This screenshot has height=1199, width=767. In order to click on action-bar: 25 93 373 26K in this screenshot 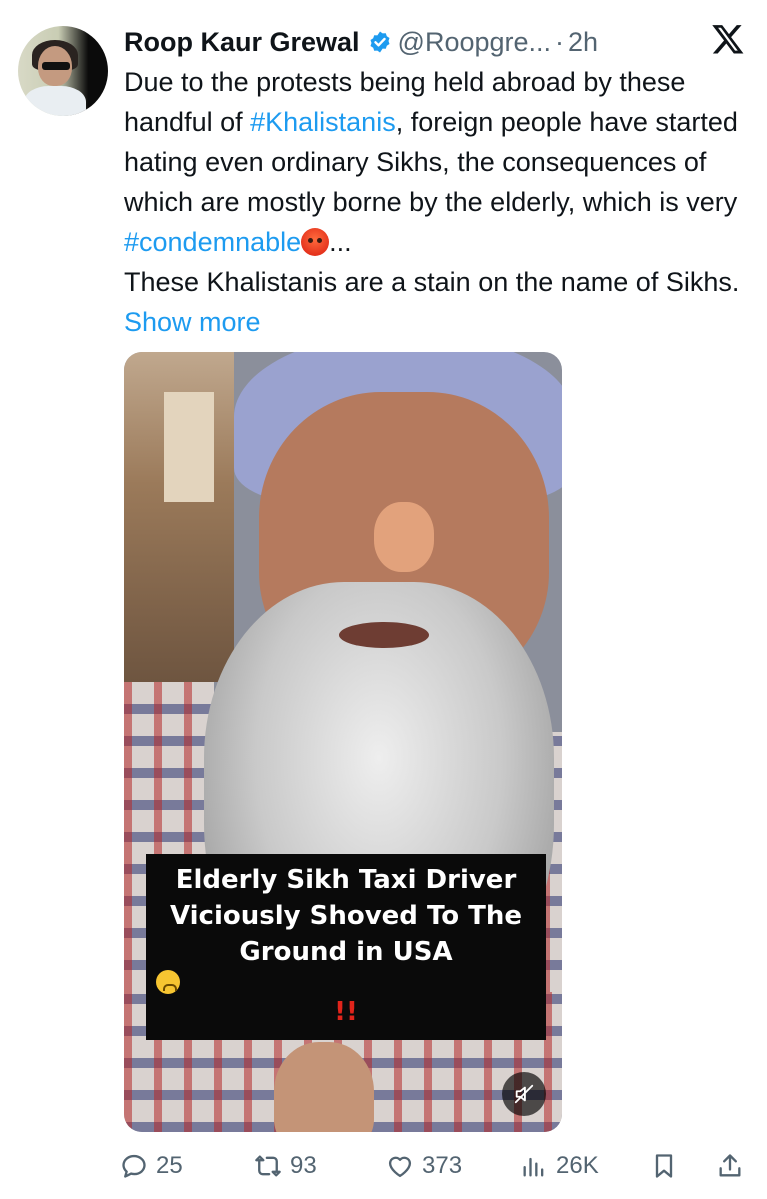, I will do `click(435, 1166)`.